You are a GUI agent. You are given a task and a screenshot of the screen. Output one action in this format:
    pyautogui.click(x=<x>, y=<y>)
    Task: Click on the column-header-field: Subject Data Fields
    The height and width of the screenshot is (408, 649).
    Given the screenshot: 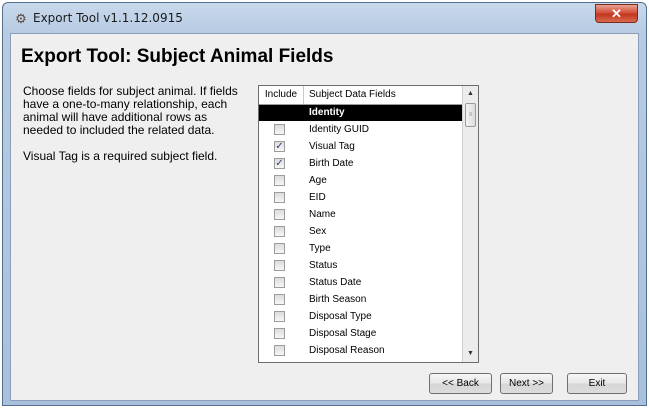 What is the action you would take?
    pyautogui.click(x=352, y=95)
    